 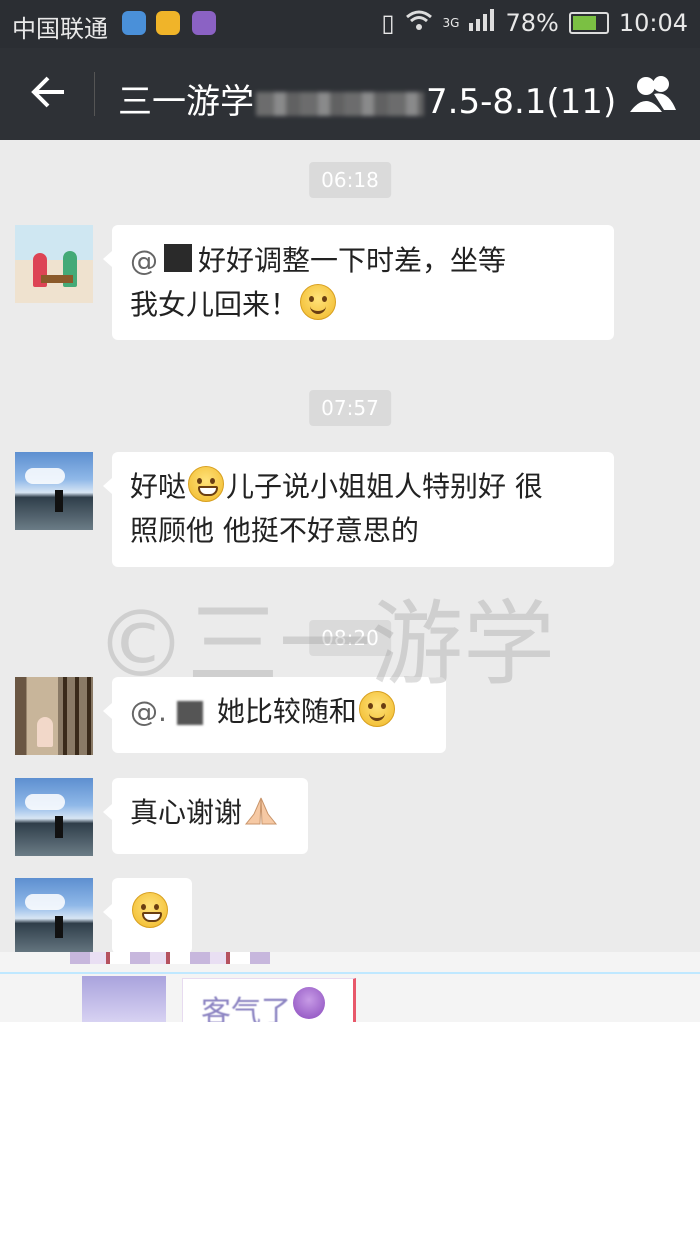 What do you see at coordinates (340, 103) in the screenshot?
I see `redacted-title-blur` at bounding box center [340, 103].